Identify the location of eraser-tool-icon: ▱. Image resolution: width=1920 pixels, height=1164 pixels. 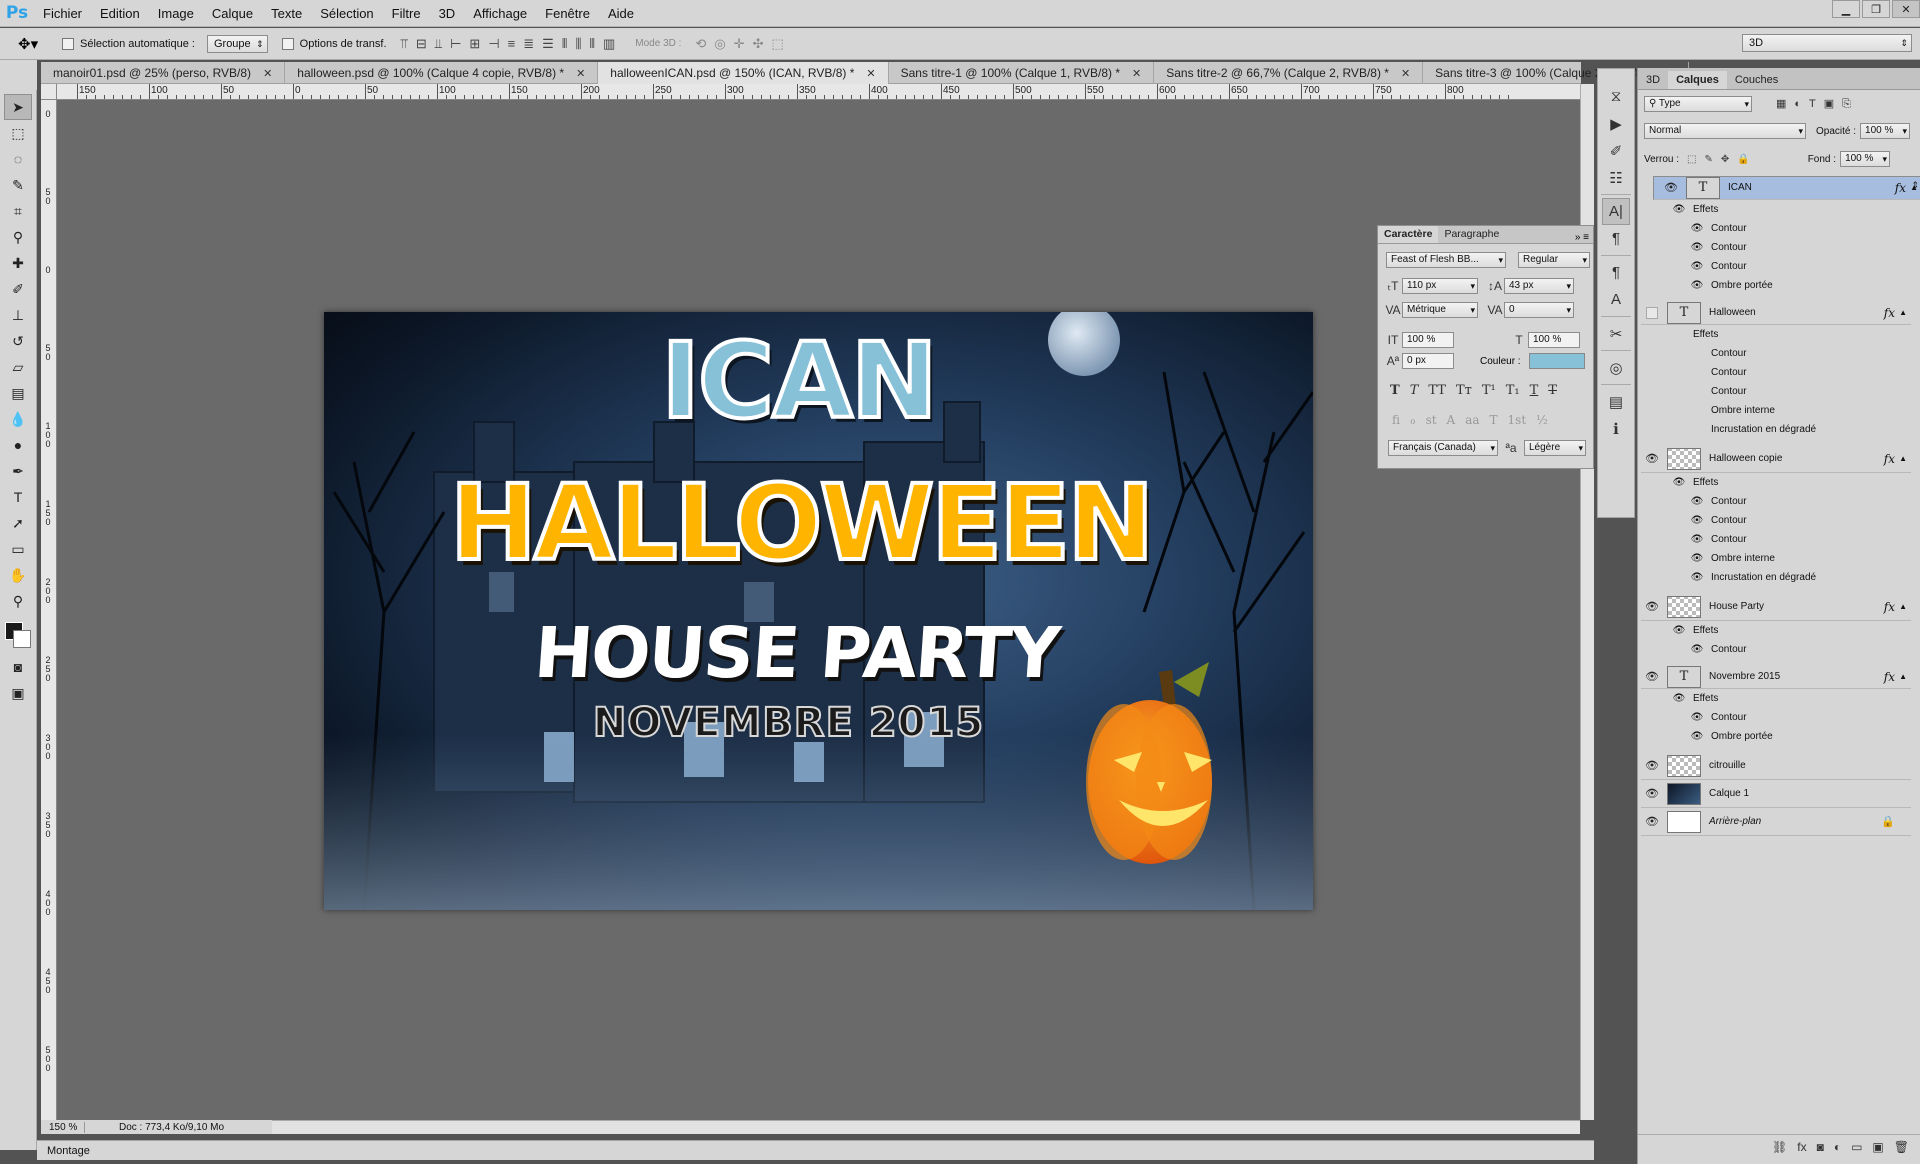
(18, 367).